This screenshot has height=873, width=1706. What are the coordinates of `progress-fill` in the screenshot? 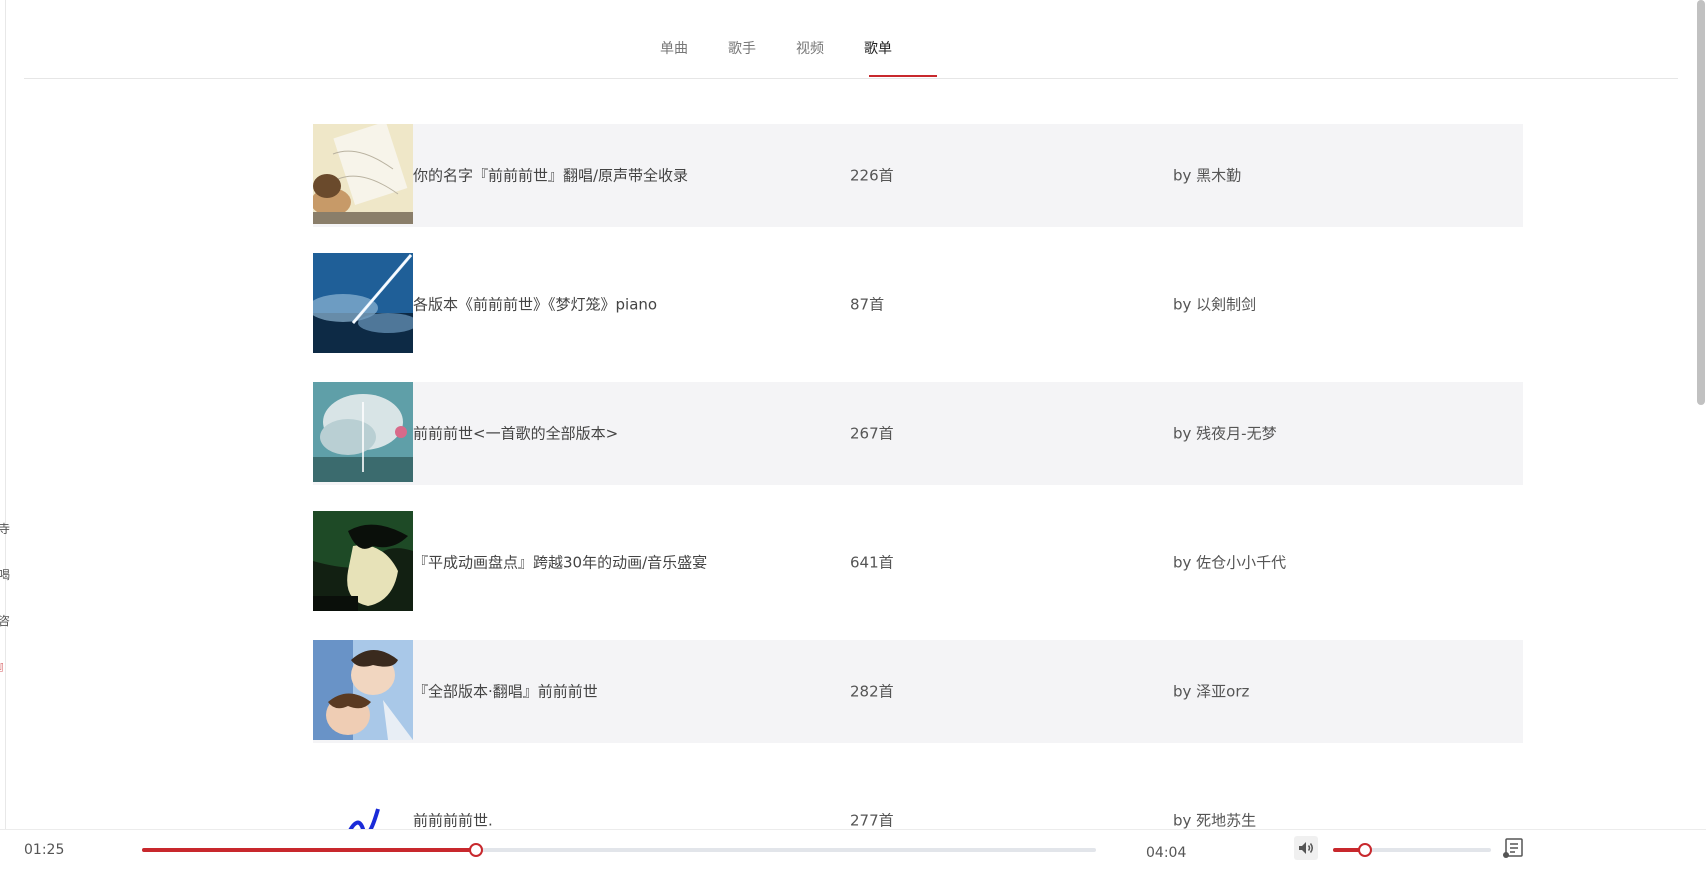 It's located at (309, 850).